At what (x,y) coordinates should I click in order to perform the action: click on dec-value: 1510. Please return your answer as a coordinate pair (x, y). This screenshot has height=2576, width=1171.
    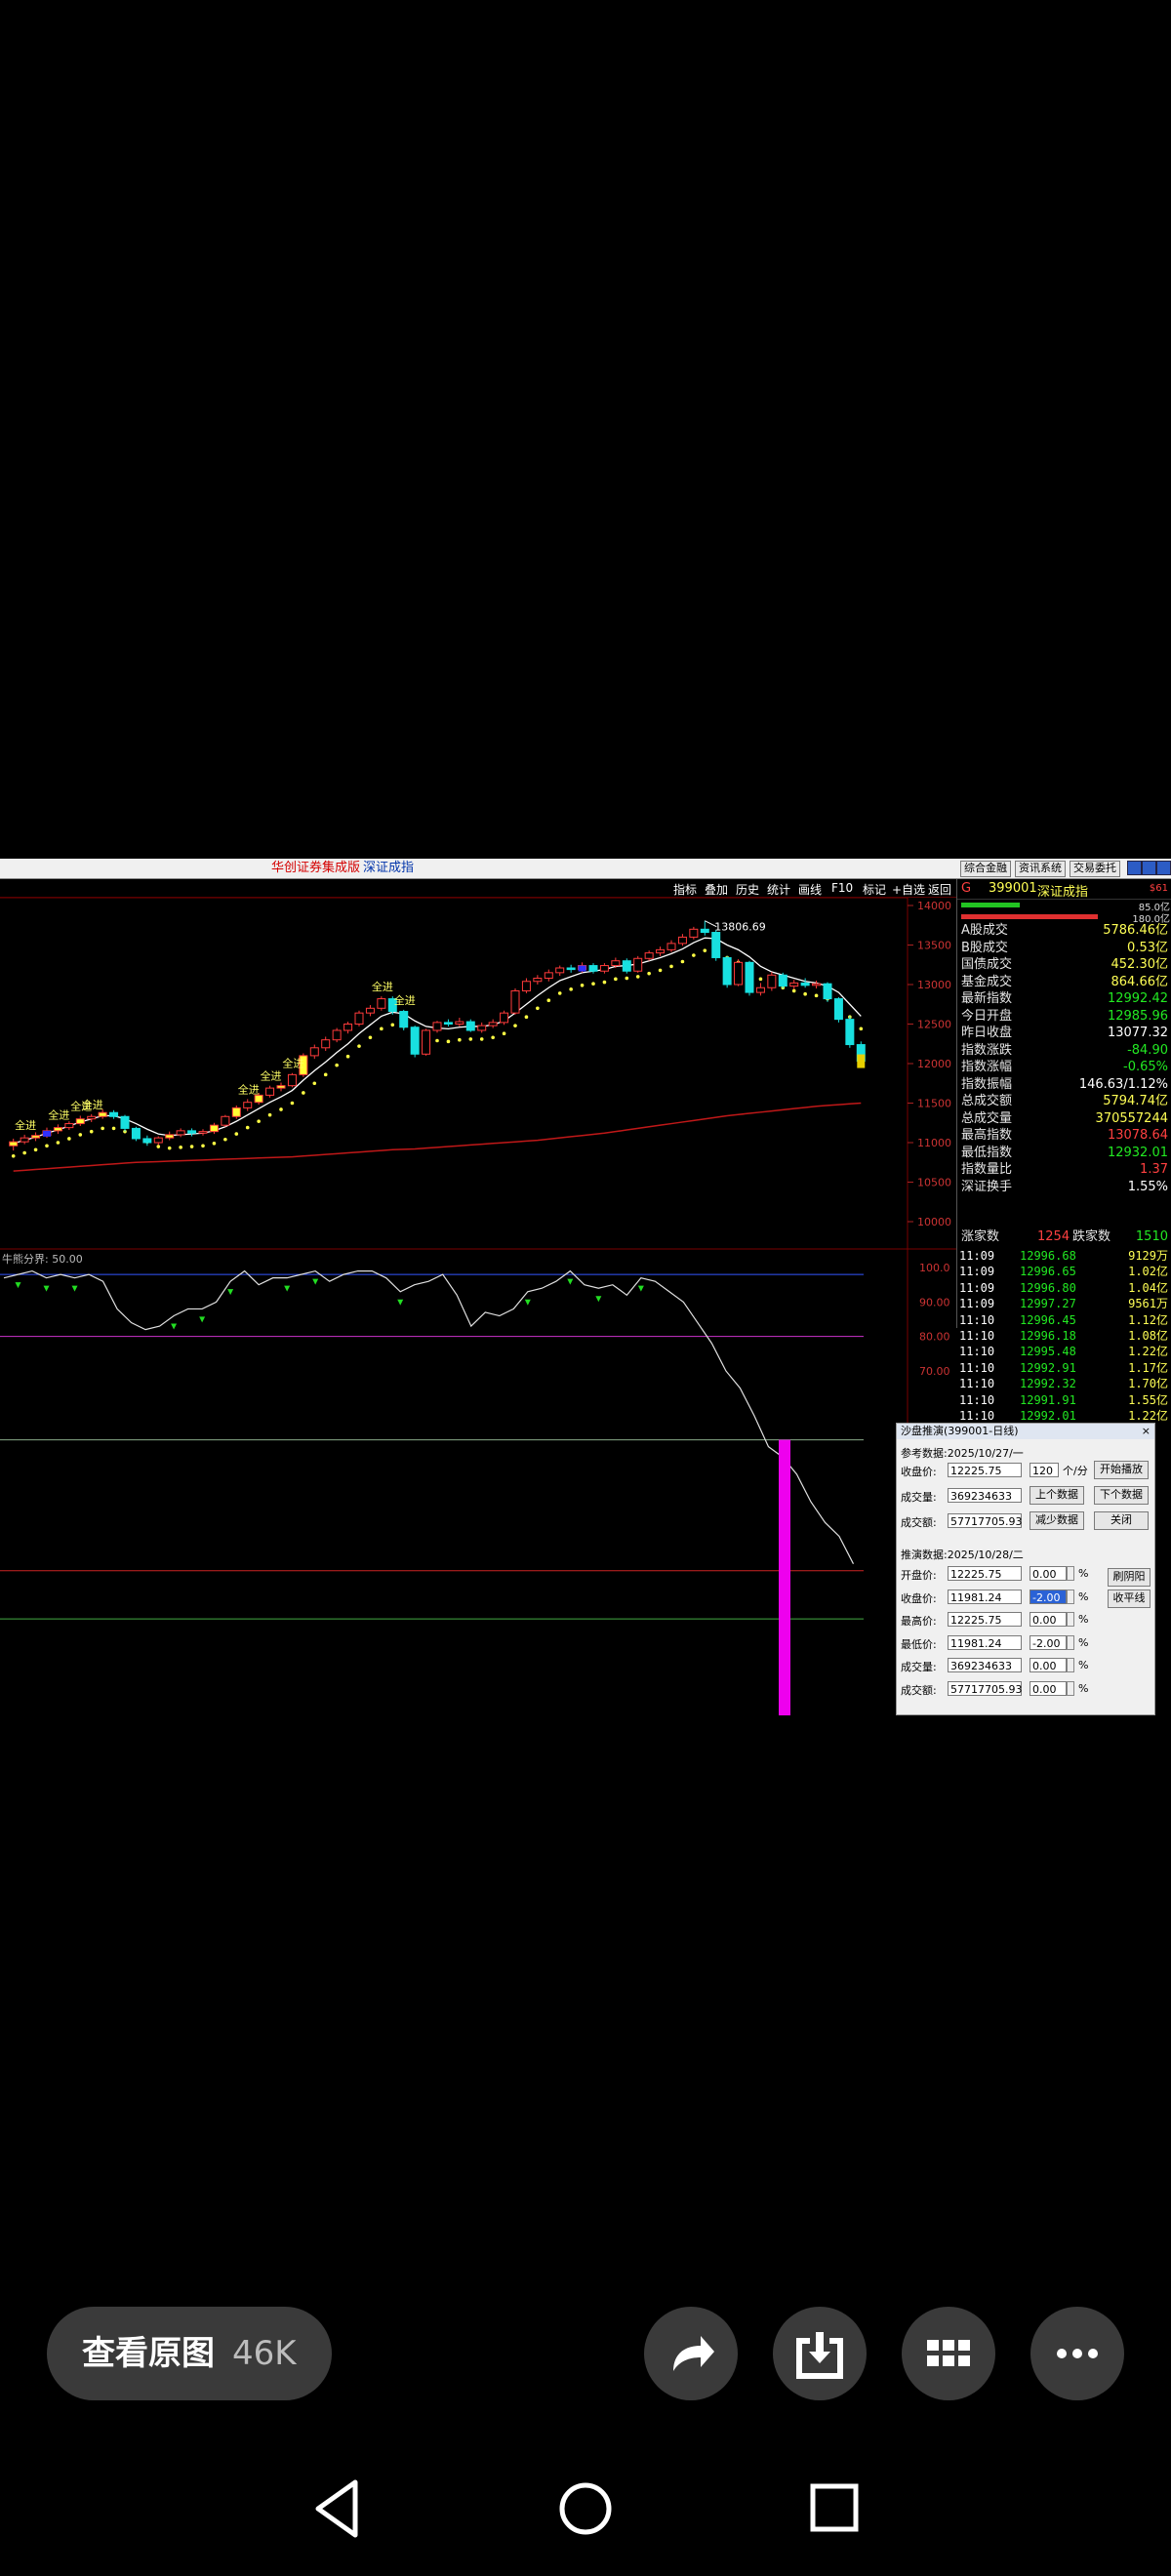
    Looking at the image, I should click on (1151, 1236).